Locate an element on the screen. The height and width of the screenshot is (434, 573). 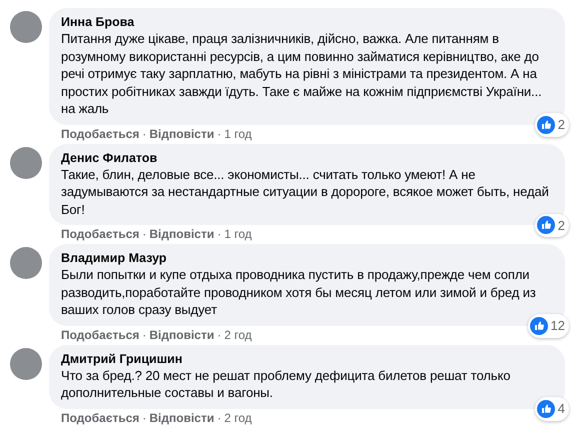
comment-author: Дмитрий Грицишин is located at coordinates (307, 358).